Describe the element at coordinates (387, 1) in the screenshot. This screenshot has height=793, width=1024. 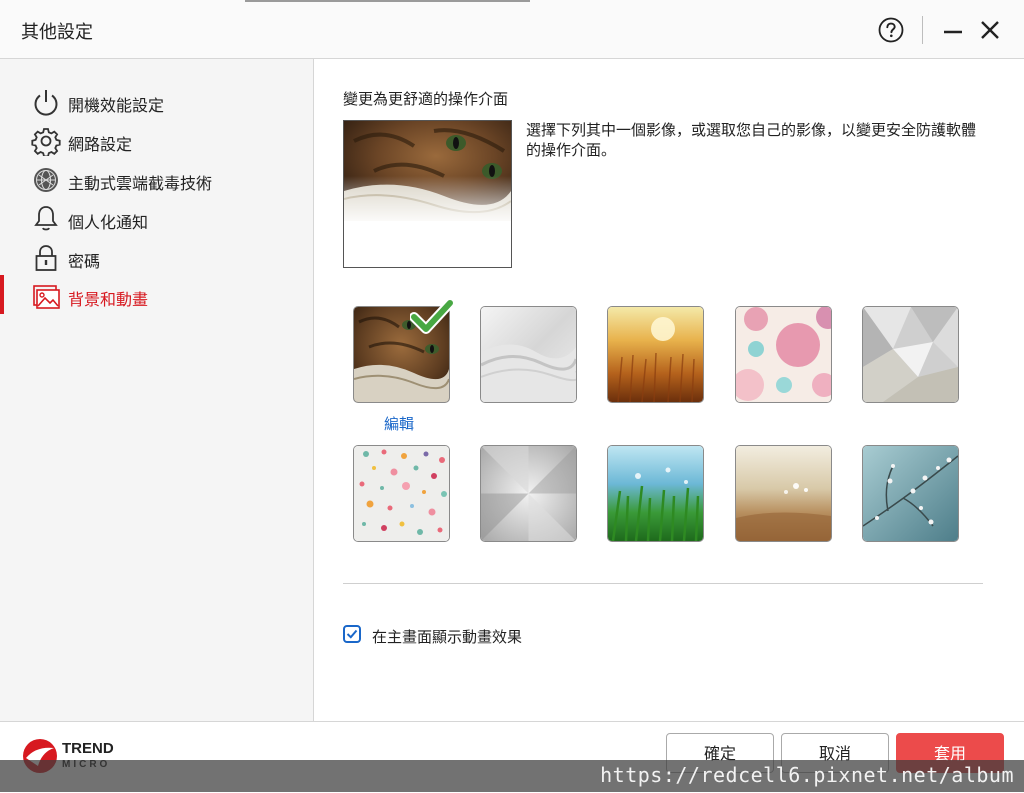
I see `title-bar-accent` at that location.